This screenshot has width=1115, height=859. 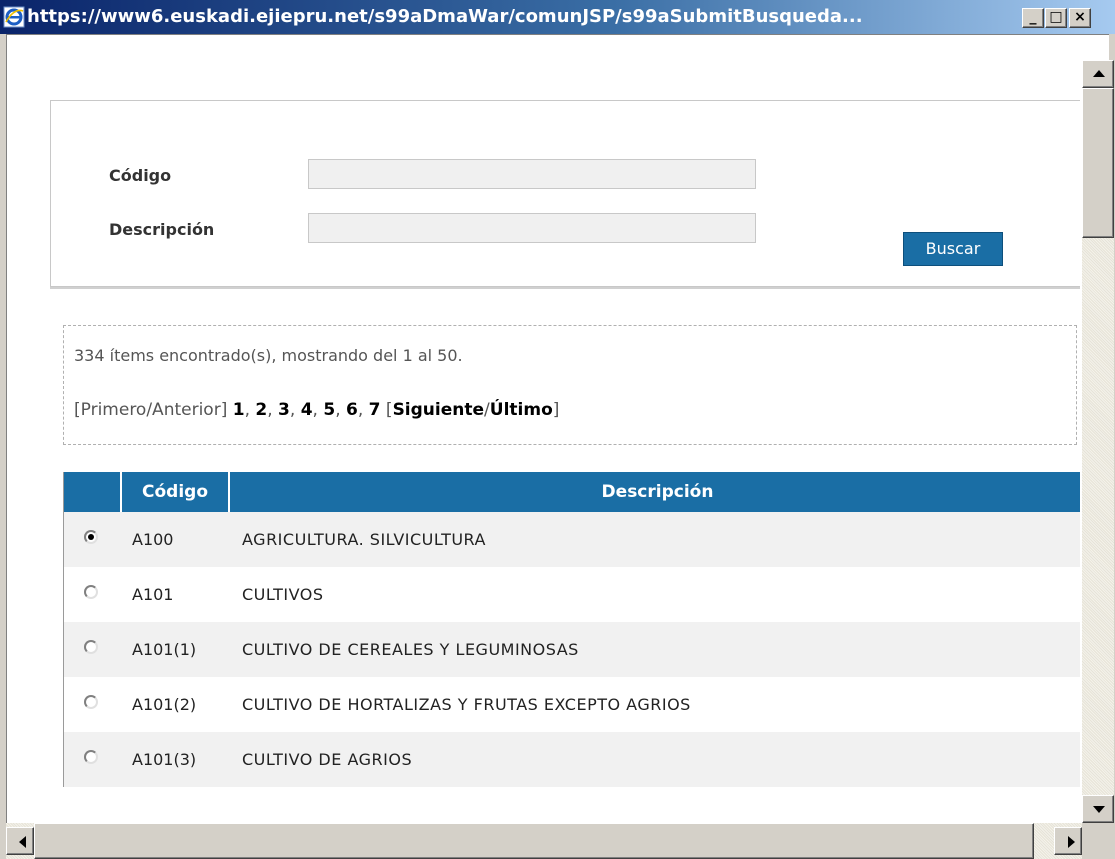 I want to click on row-codigo: A101(2), so click(x=164, y=704).